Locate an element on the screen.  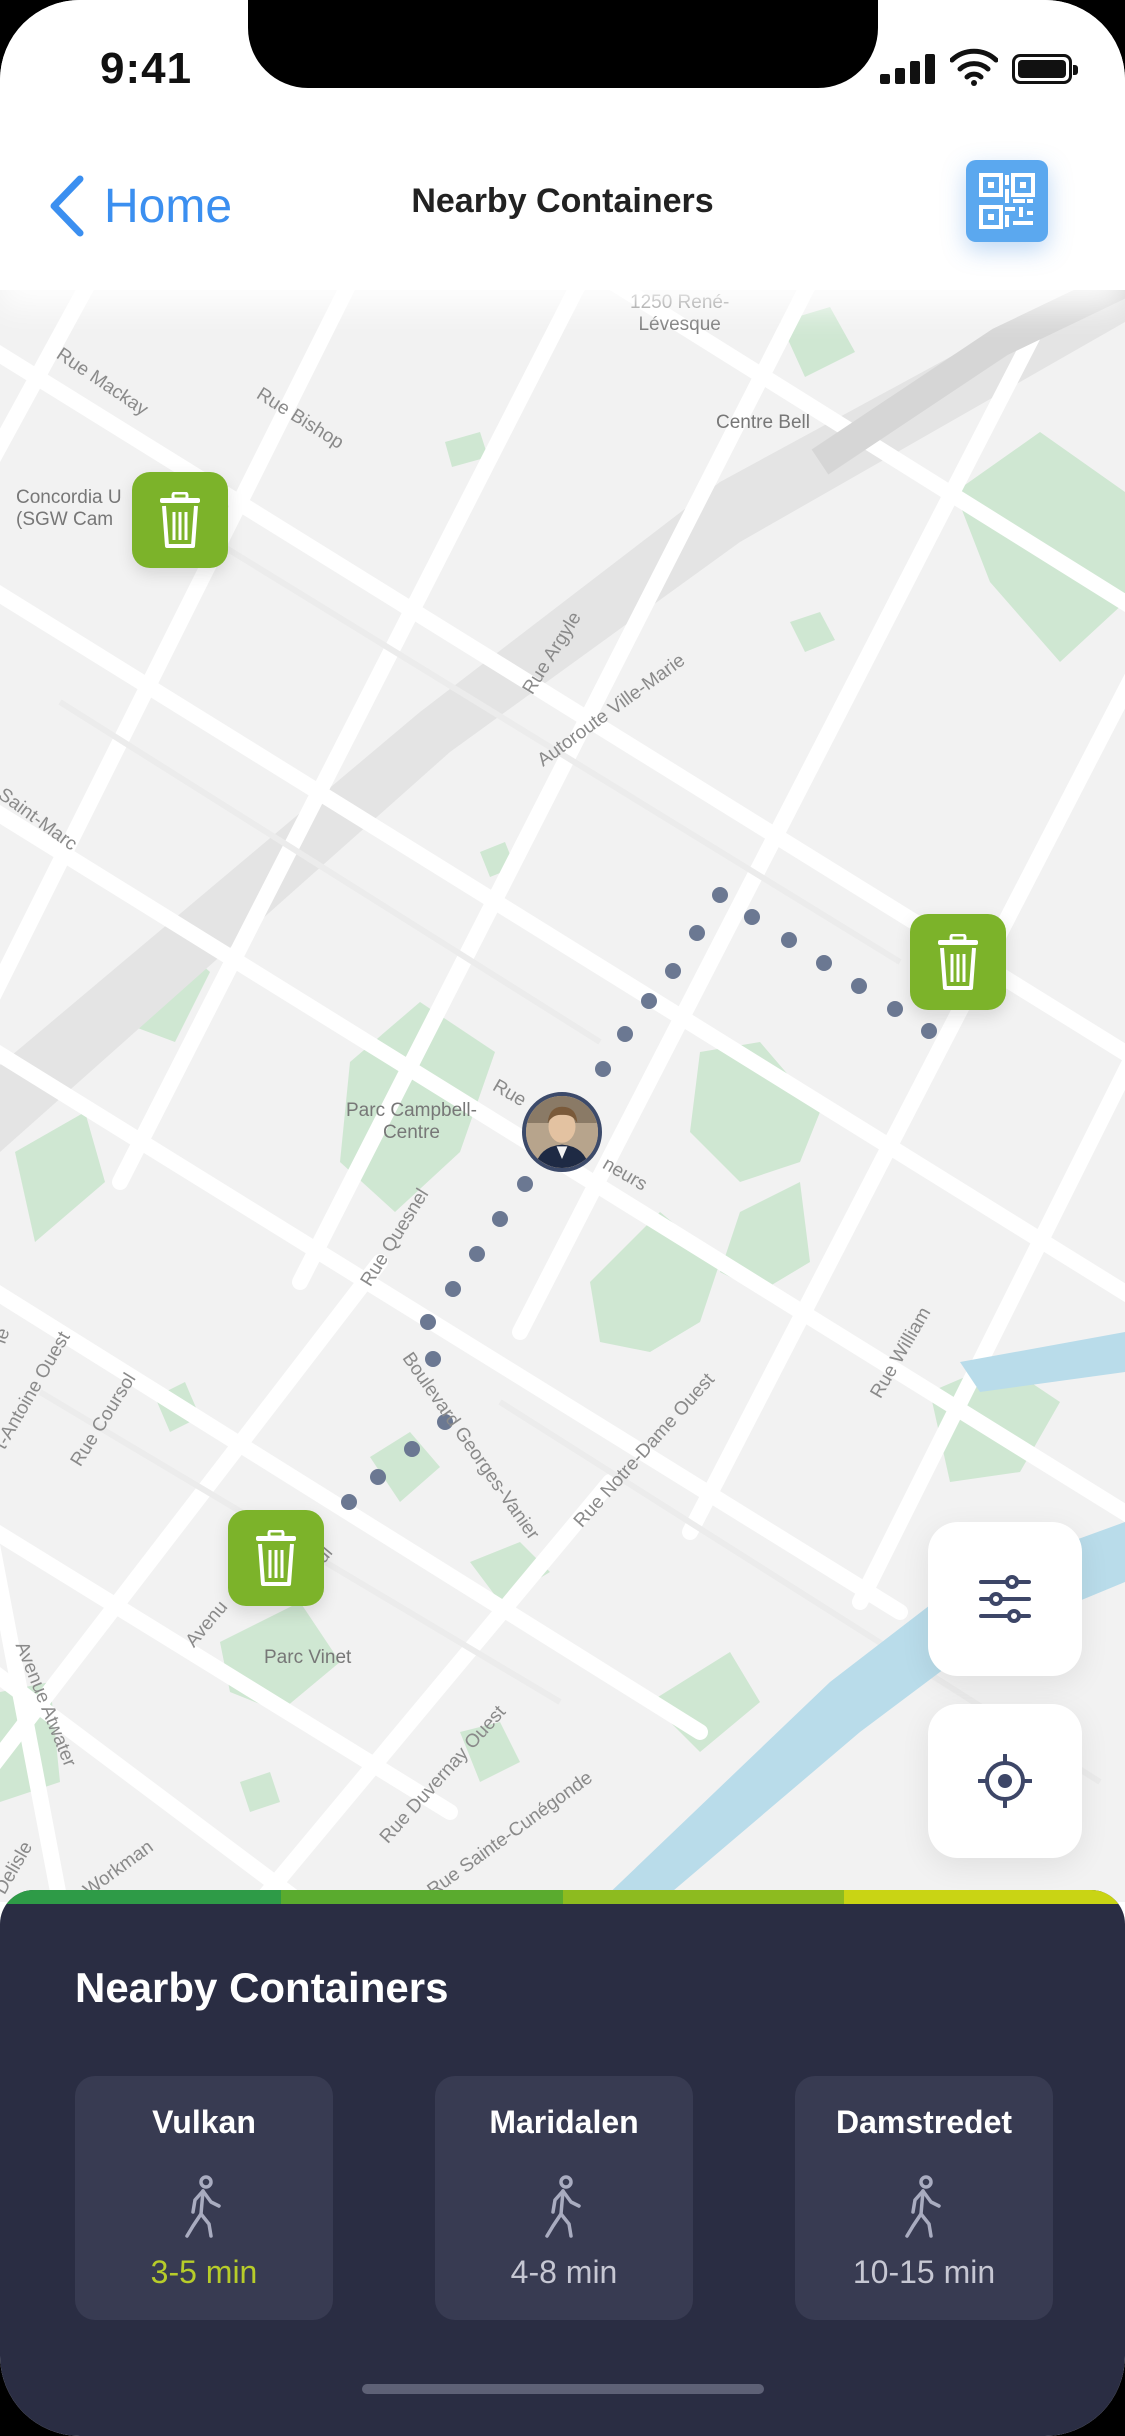
wifi-icon is located at coordinates (974, 67).